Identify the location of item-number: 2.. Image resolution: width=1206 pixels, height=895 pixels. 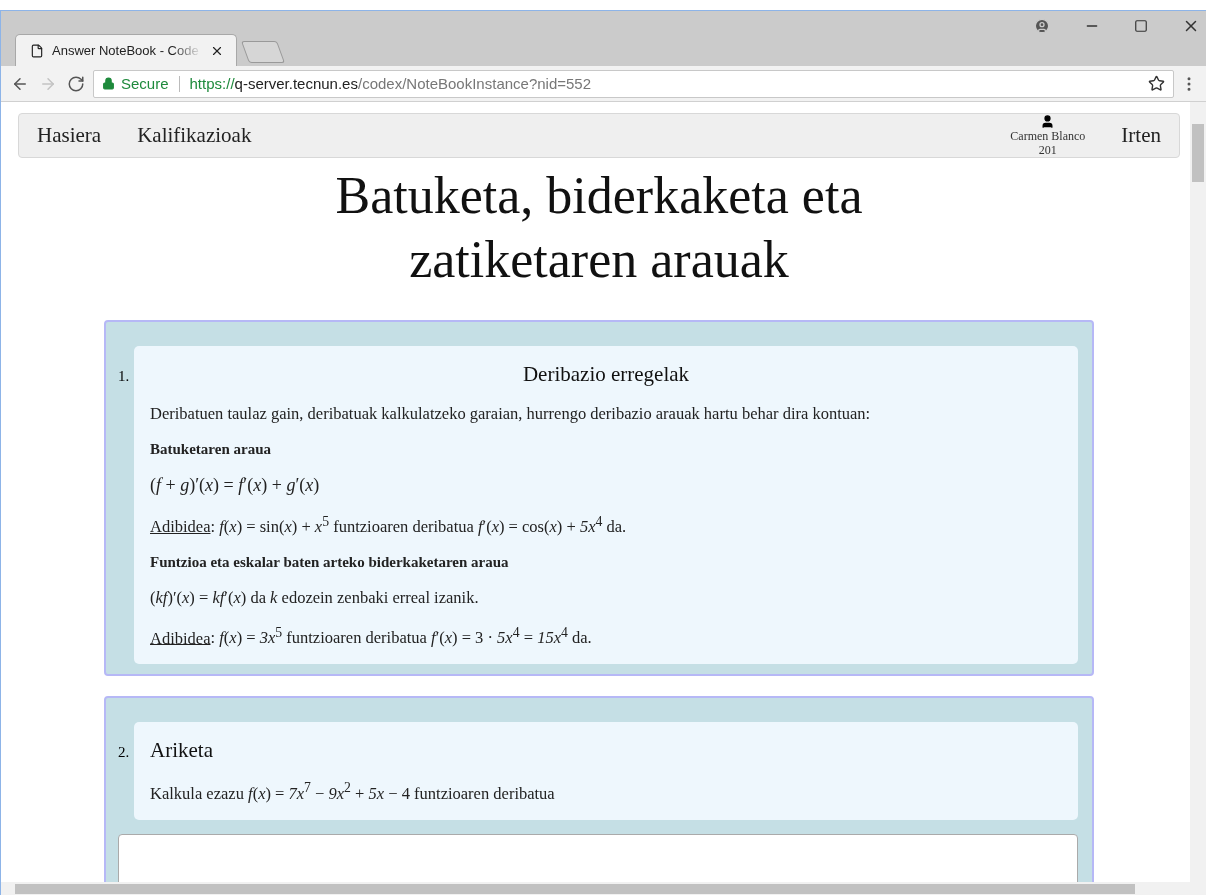
(124, 752).